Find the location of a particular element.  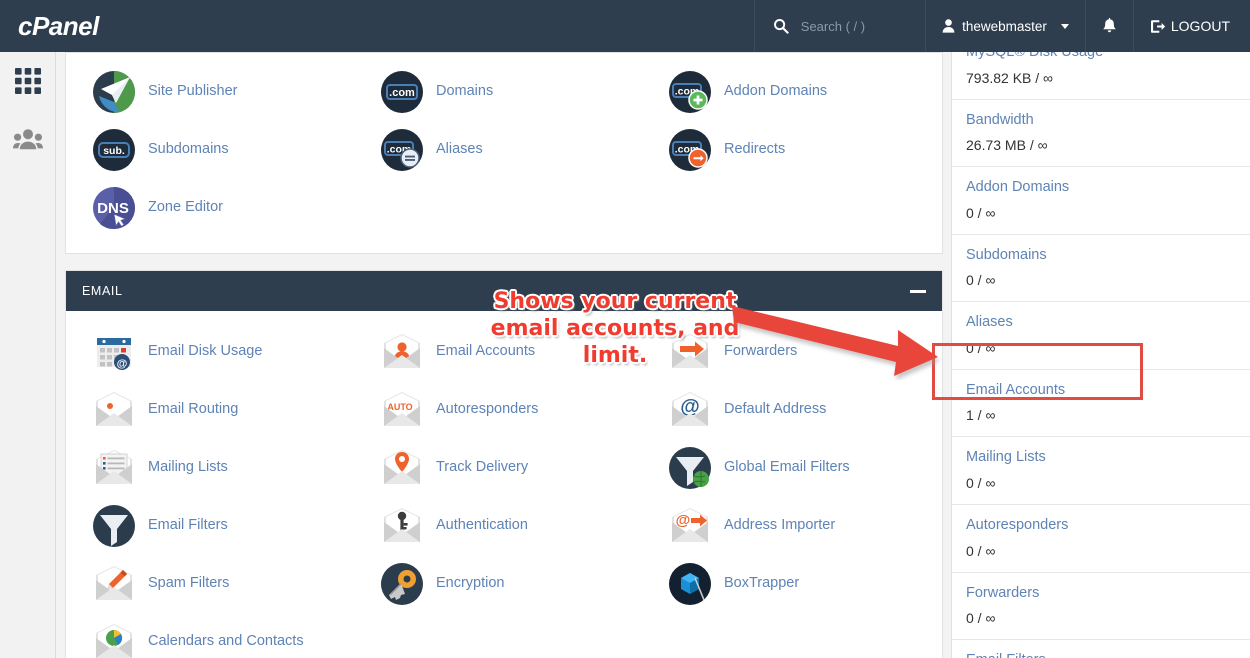

tile-default-address: @ Default Address is located at coordinates (792, 410).